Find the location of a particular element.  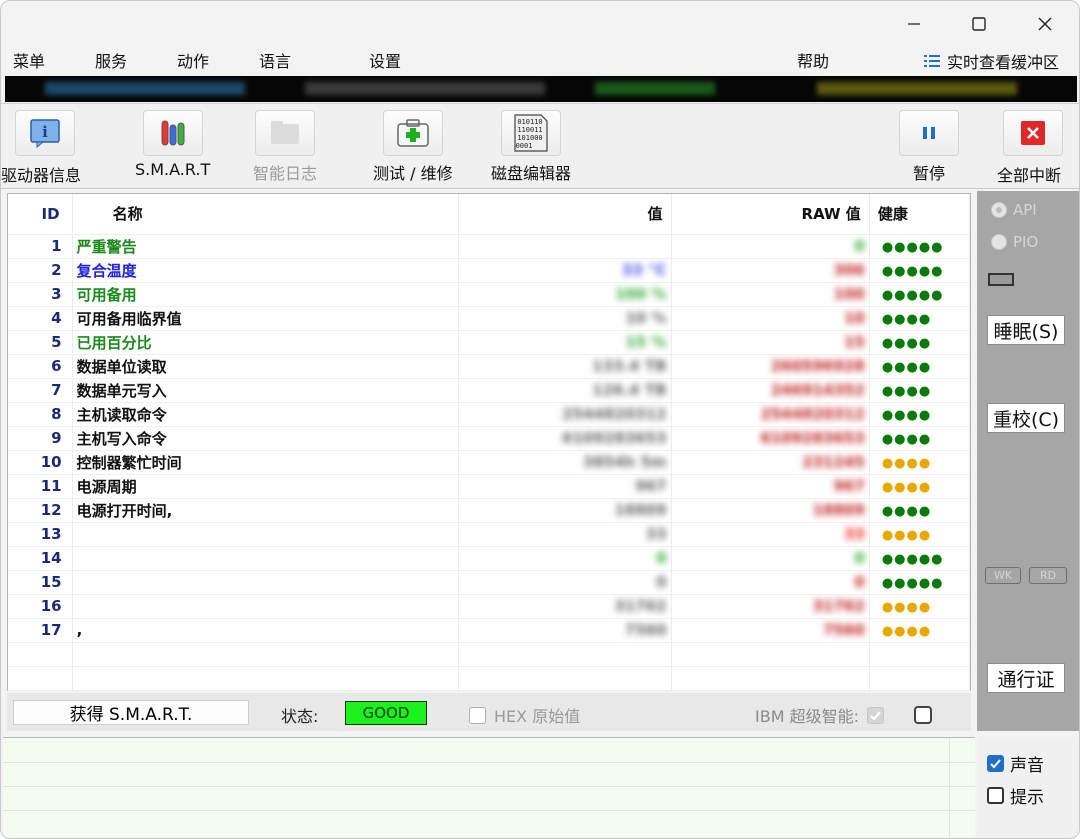

smart-log-button: 智能日志 is located at coordinates (285, 147).